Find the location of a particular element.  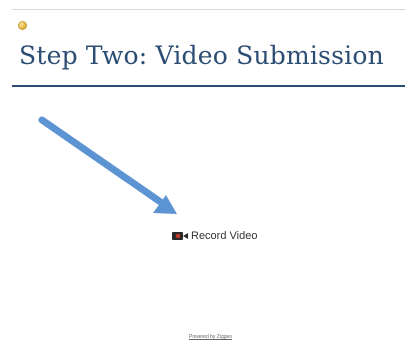

page-title: Step Two: Video Submission is located at coordinates (201, 55).